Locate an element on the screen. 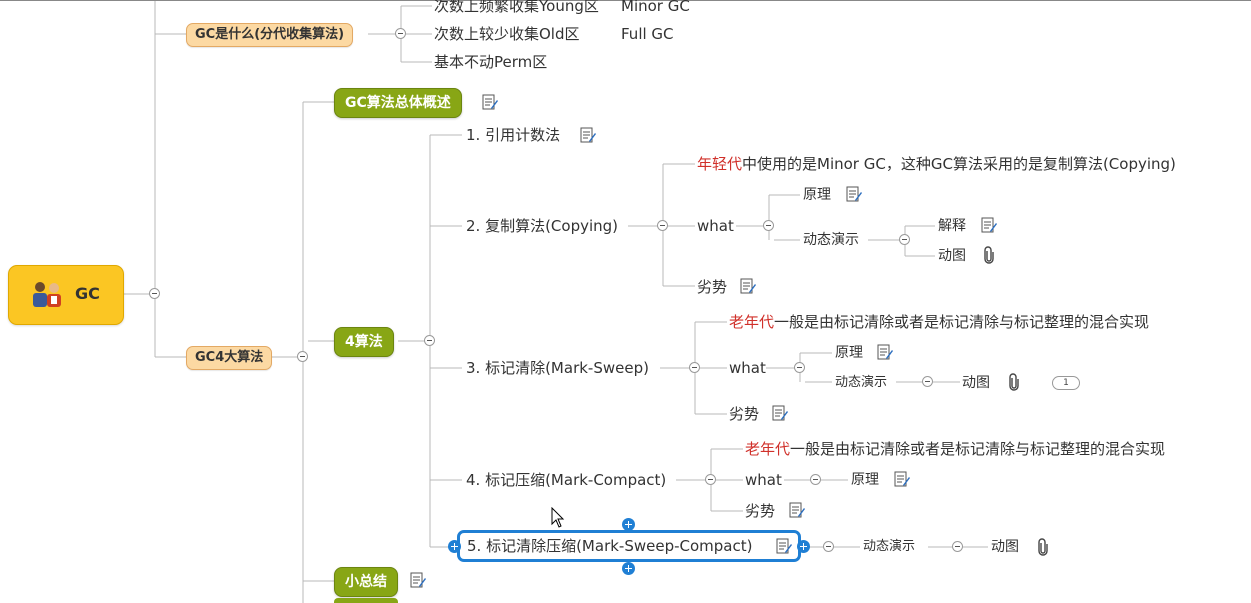 This screenshot has width=1251, height=603. highlight-text: 年轻代 is located at coordinates (720, 164).